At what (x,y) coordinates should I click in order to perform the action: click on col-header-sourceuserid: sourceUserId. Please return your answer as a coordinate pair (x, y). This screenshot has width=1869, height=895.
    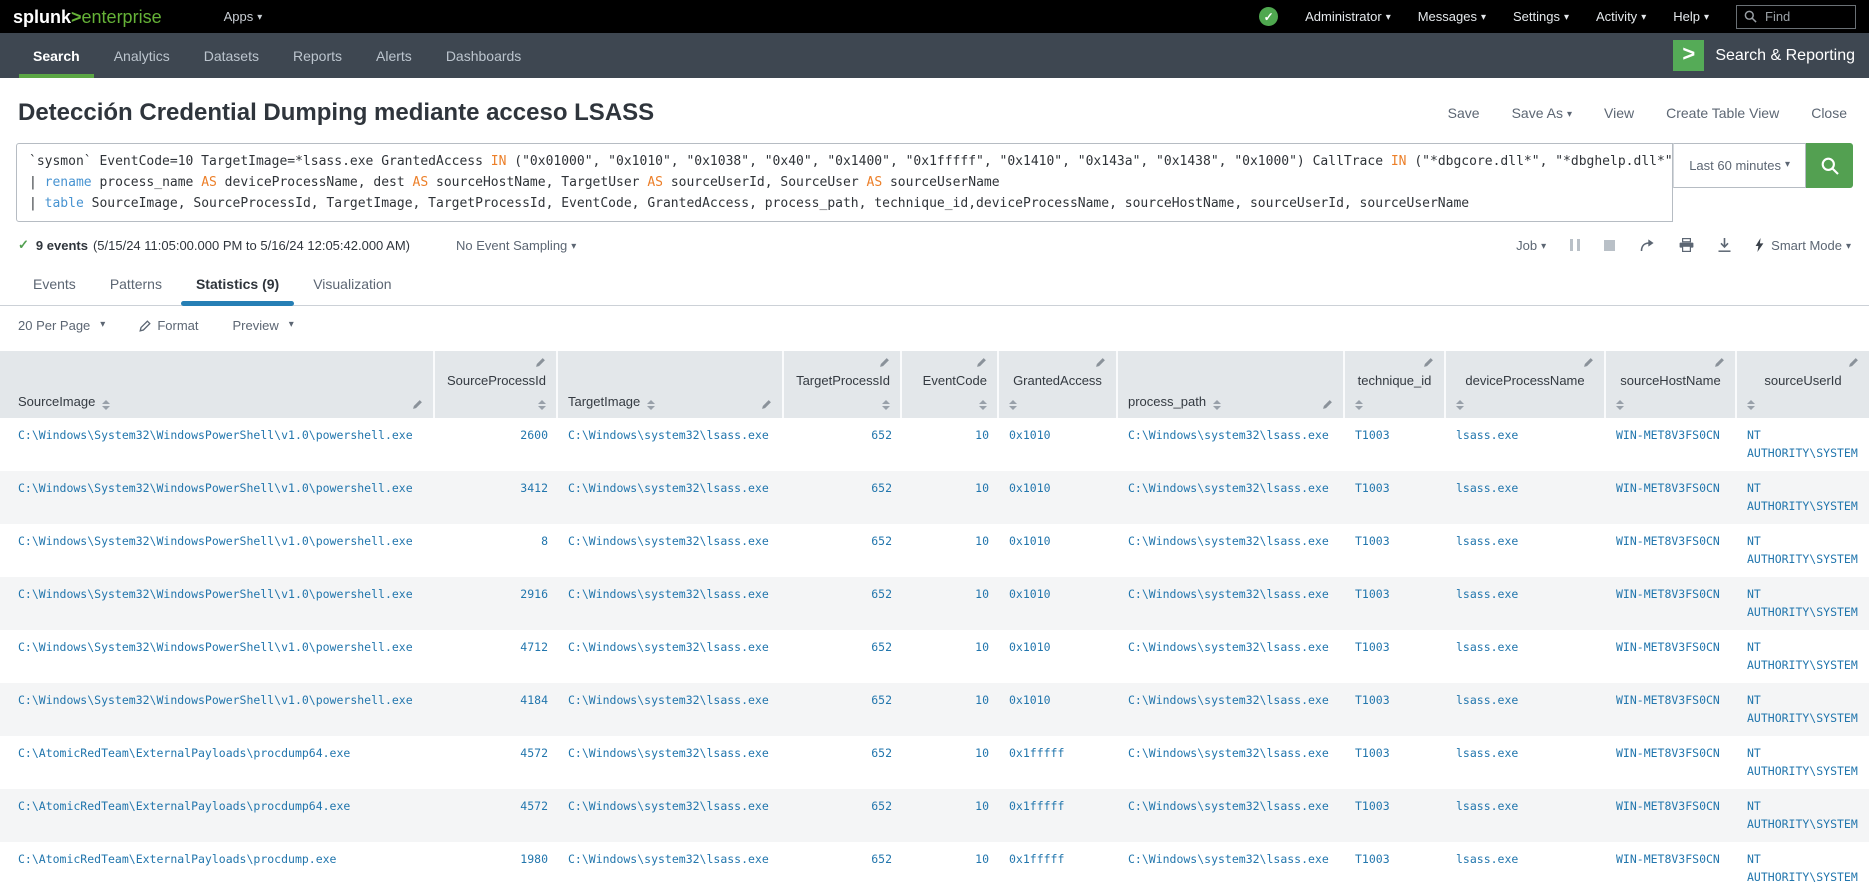
    Looking at the image, I should click on (1803, 384).